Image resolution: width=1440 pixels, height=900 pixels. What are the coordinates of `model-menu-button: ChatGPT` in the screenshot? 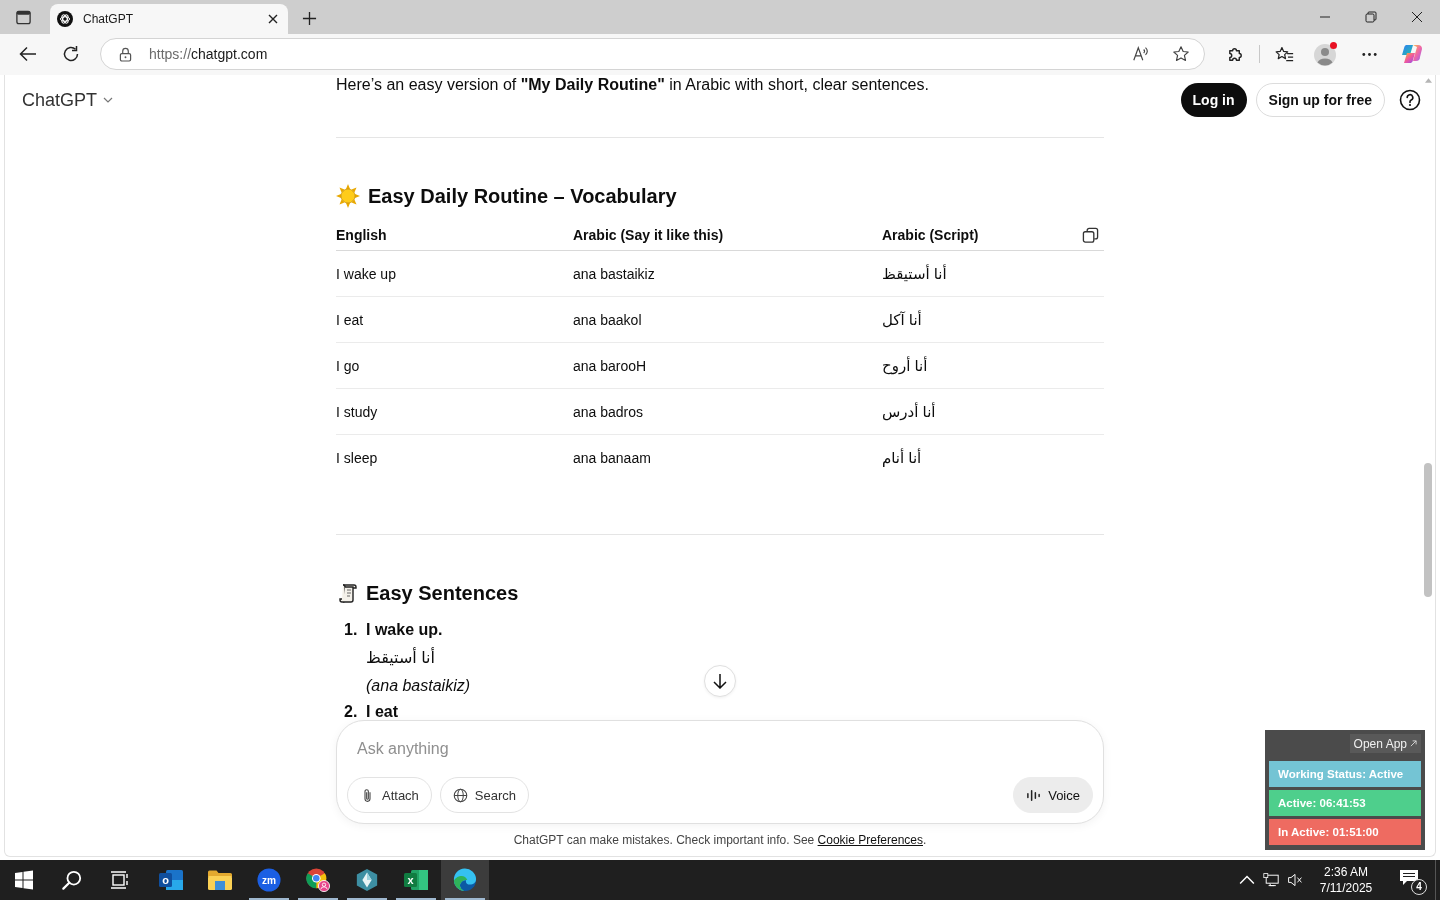 It's located at (68, 100).